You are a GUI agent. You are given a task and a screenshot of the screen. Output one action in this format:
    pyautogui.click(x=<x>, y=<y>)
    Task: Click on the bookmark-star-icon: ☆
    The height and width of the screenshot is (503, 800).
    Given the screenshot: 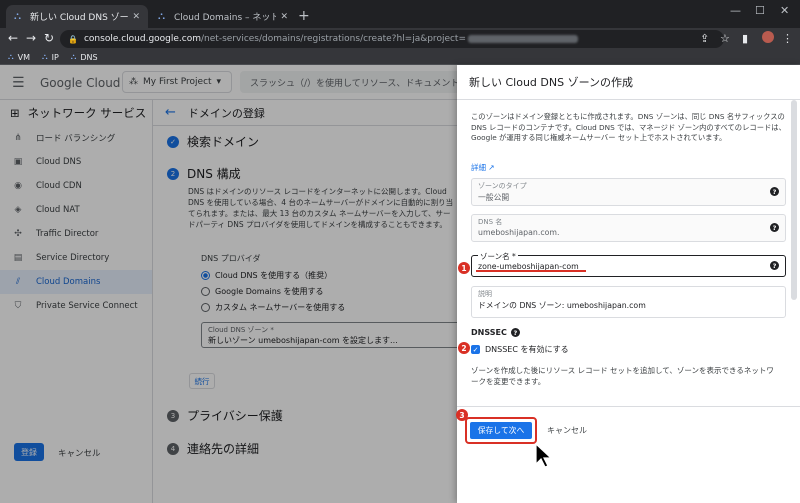 What is the action you would take?
    pyautogui.click(x=725, y=38)
    